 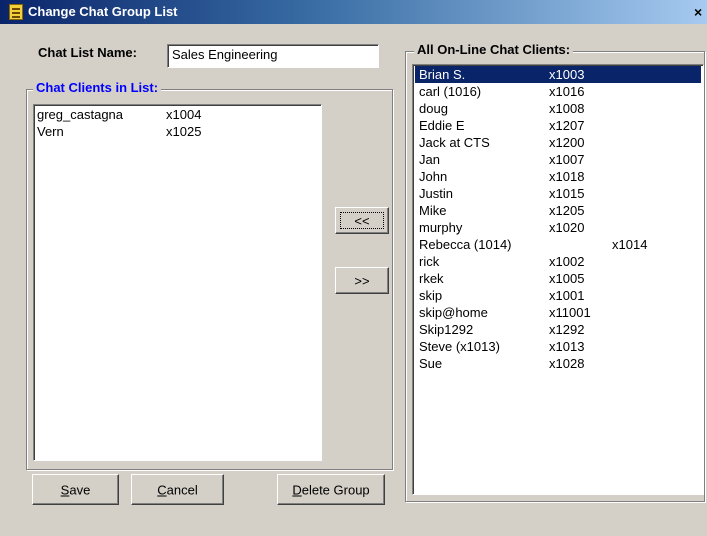 What do you see at coordinates (162, 489) in the screenshot?
I see `cancel-mnemonic: C` at bounding box center [162, 489].